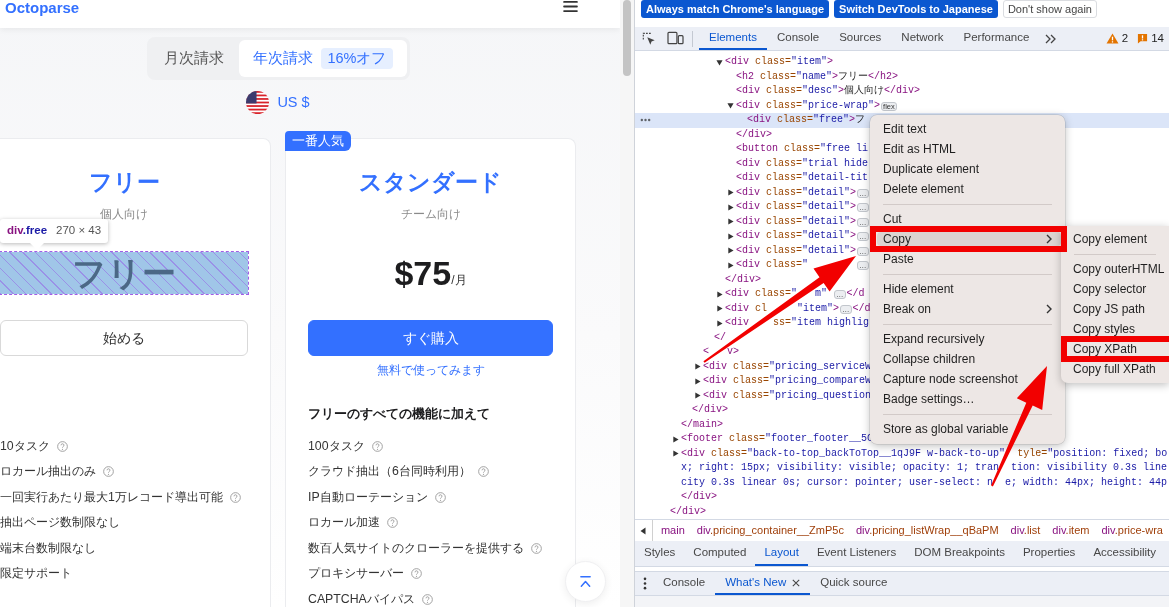  Describe the element at coordinates (124, 214) in the screenshot. I see `plan-audience: 個人向け` at that location.